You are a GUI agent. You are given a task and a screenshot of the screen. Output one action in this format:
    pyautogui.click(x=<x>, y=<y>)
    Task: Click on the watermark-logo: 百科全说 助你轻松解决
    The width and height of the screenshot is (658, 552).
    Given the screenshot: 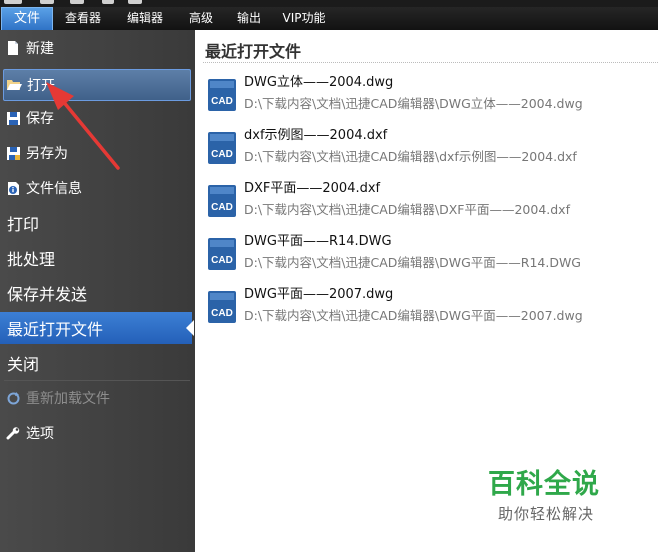 What is the action you would take?
    pyautogui.click(x=544, y=493)
    